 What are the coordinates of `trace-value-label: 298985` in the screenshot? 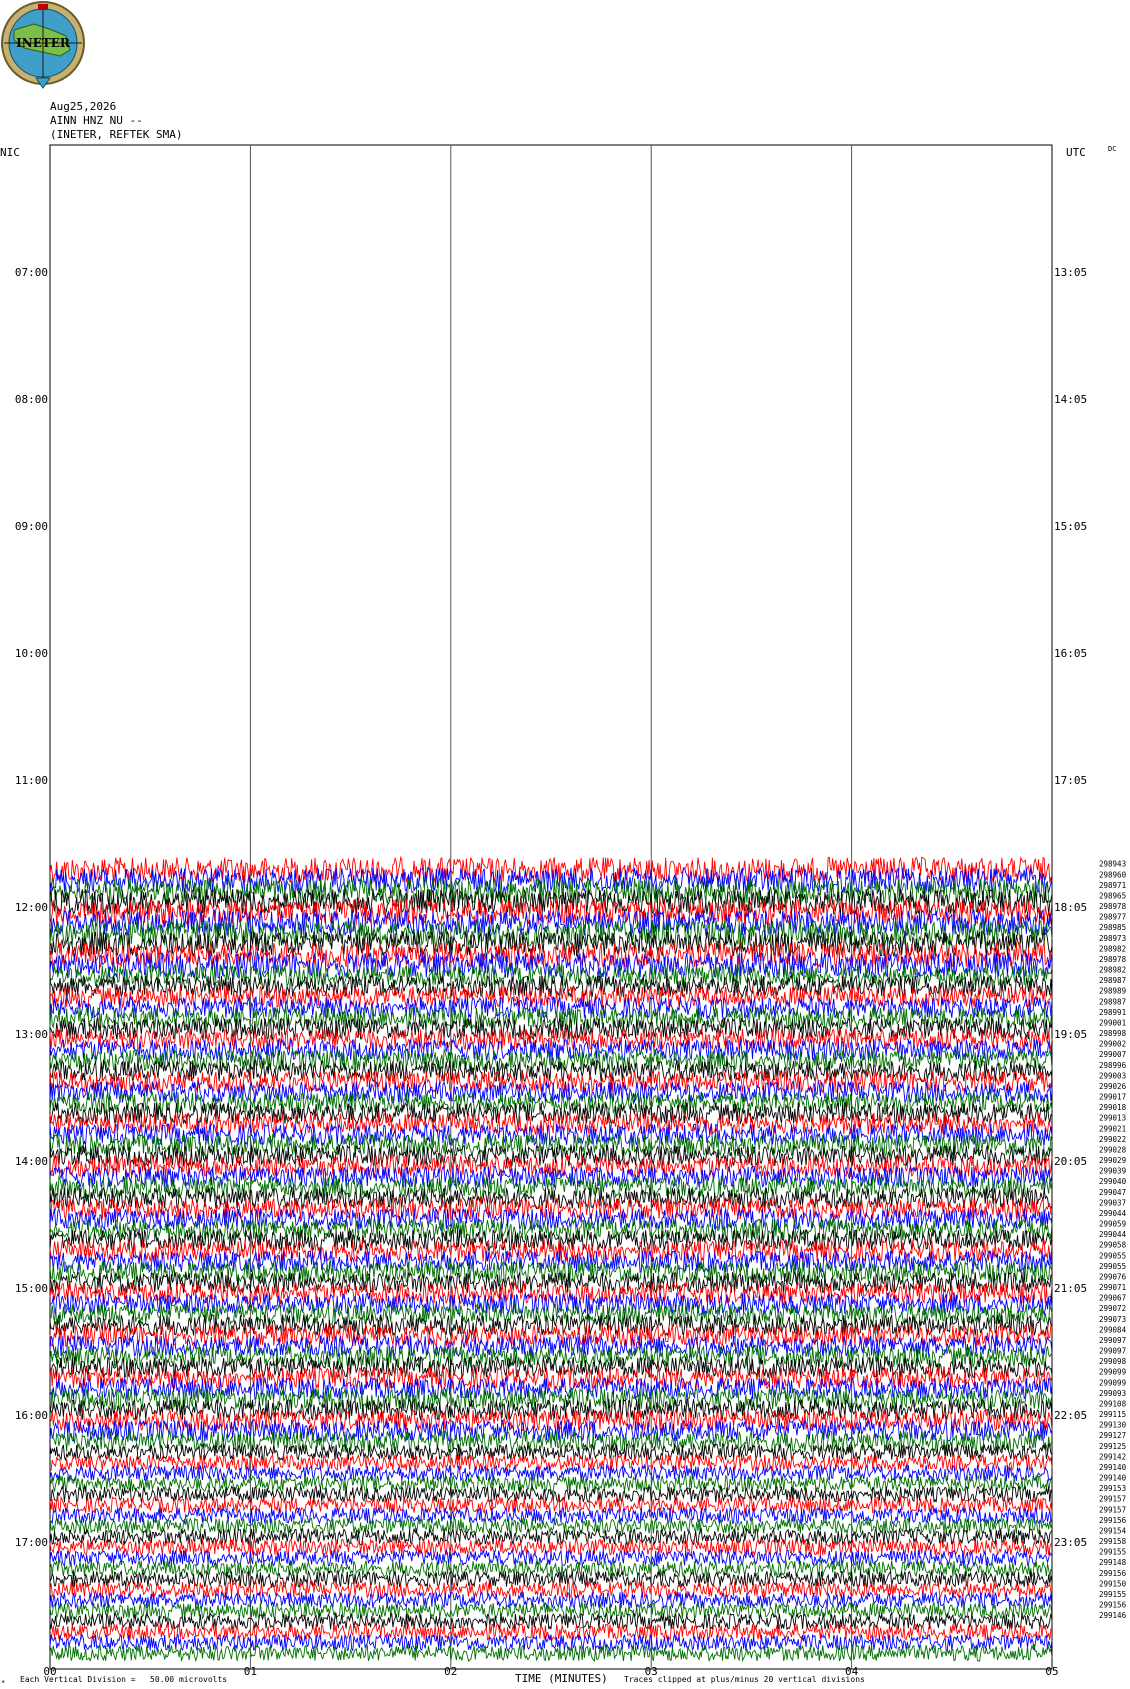 It's located at (1112, 927).